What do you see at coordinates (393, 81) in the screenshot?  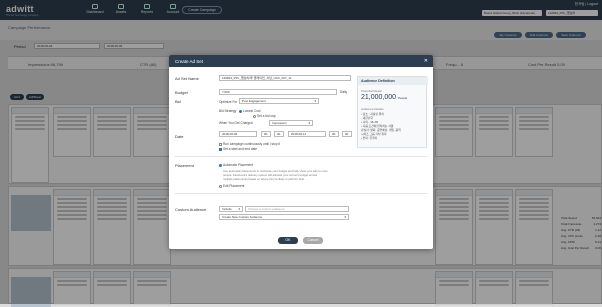 I see `audience-definition-title: Audience Definition` at bounding box center [393, 81].